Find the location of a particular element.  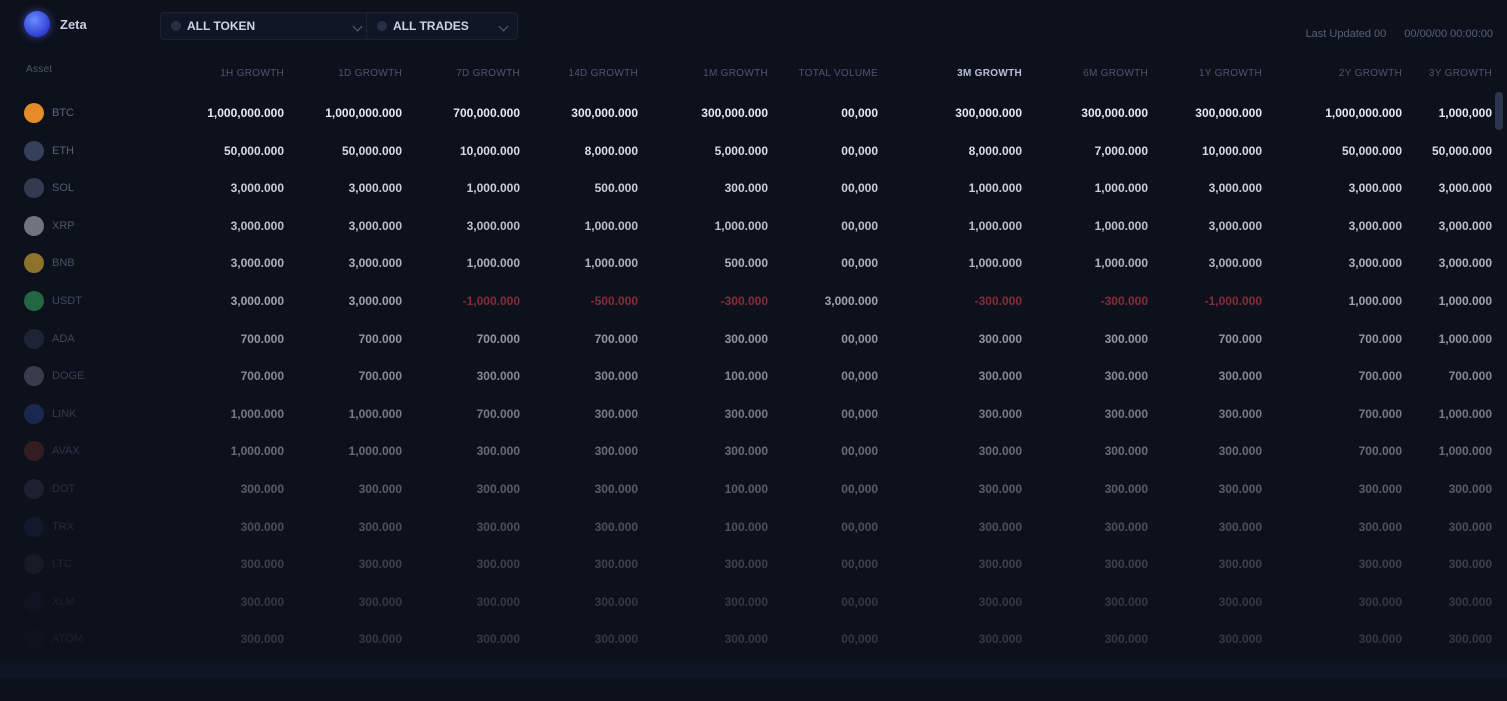

asset-cell: AVAX is located at coordinates (52, 451).